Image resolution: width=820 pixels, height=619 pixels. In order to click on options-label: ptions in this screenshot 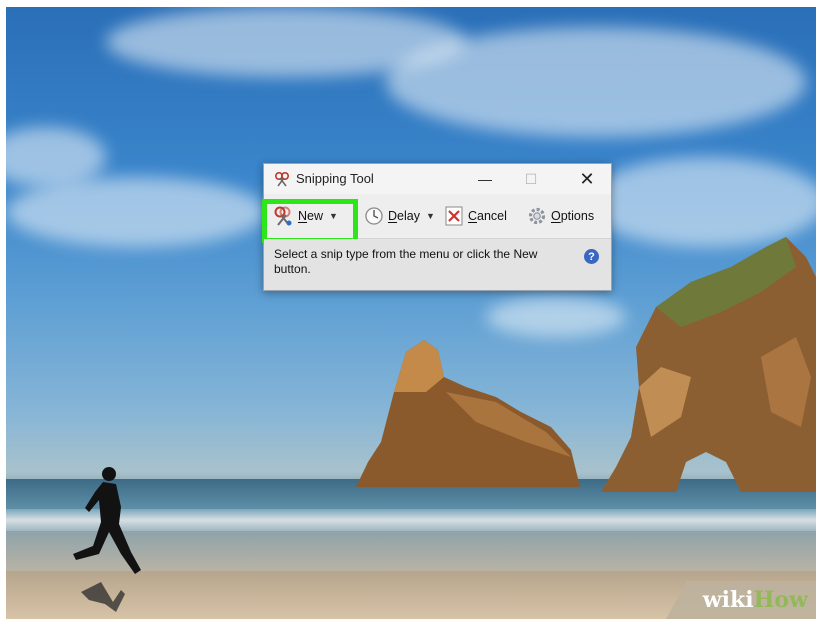, I will do `click(577, 216)`.